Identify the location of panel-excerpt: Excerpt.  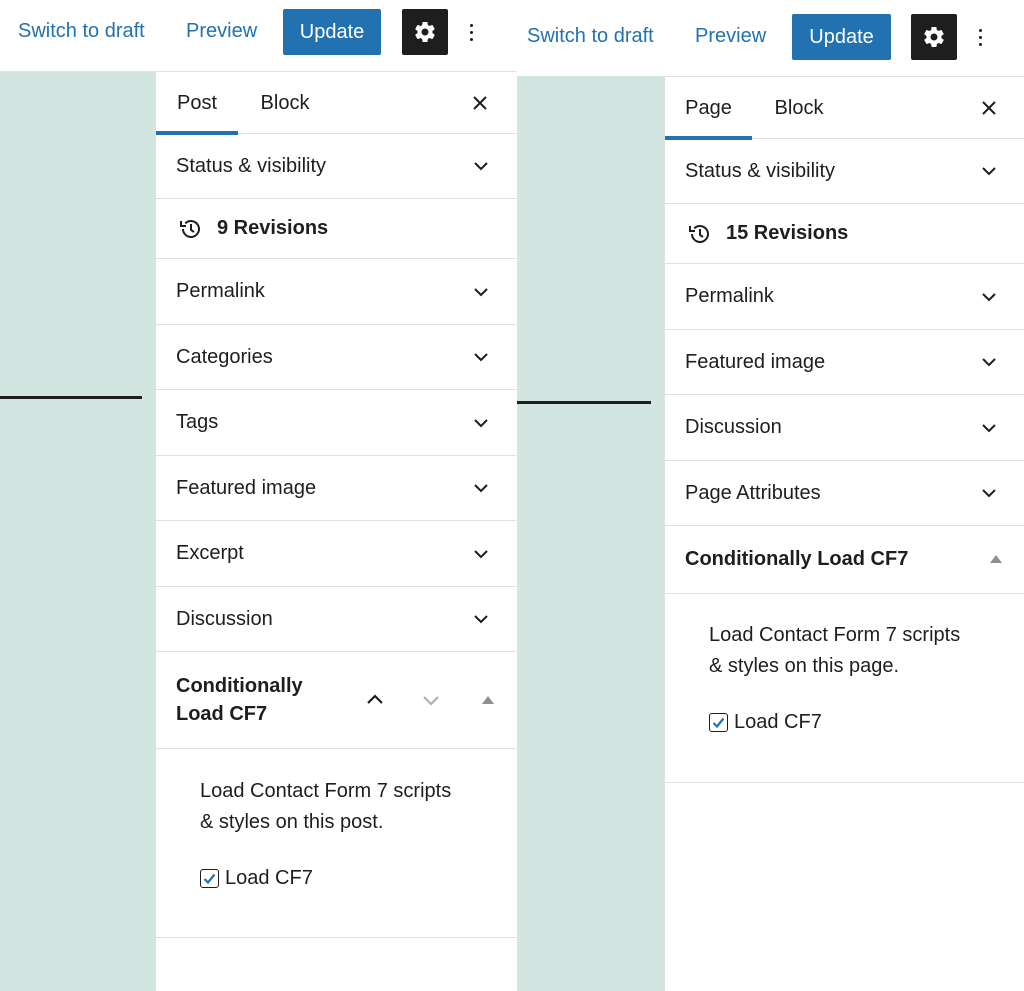
(336, 554).